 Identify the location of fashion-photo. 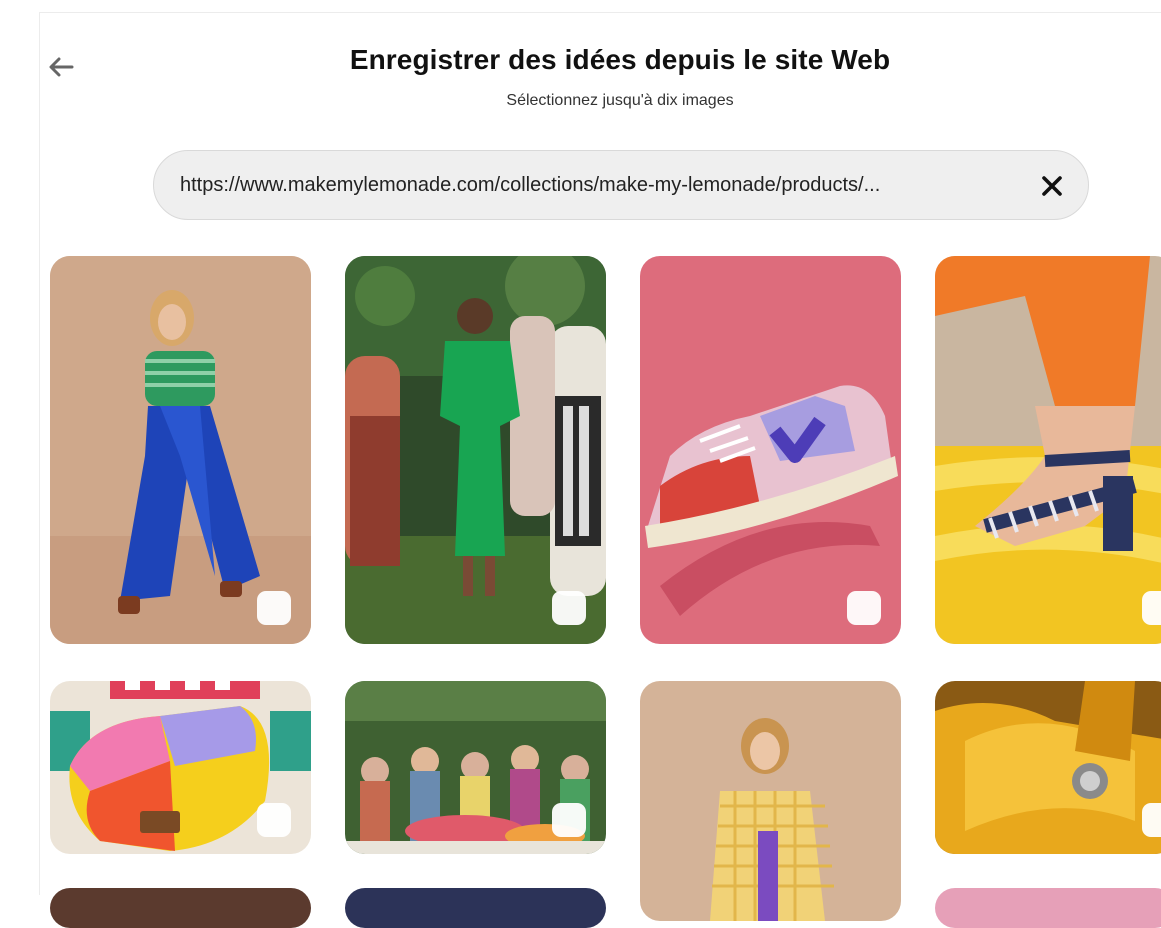
(180, 450).